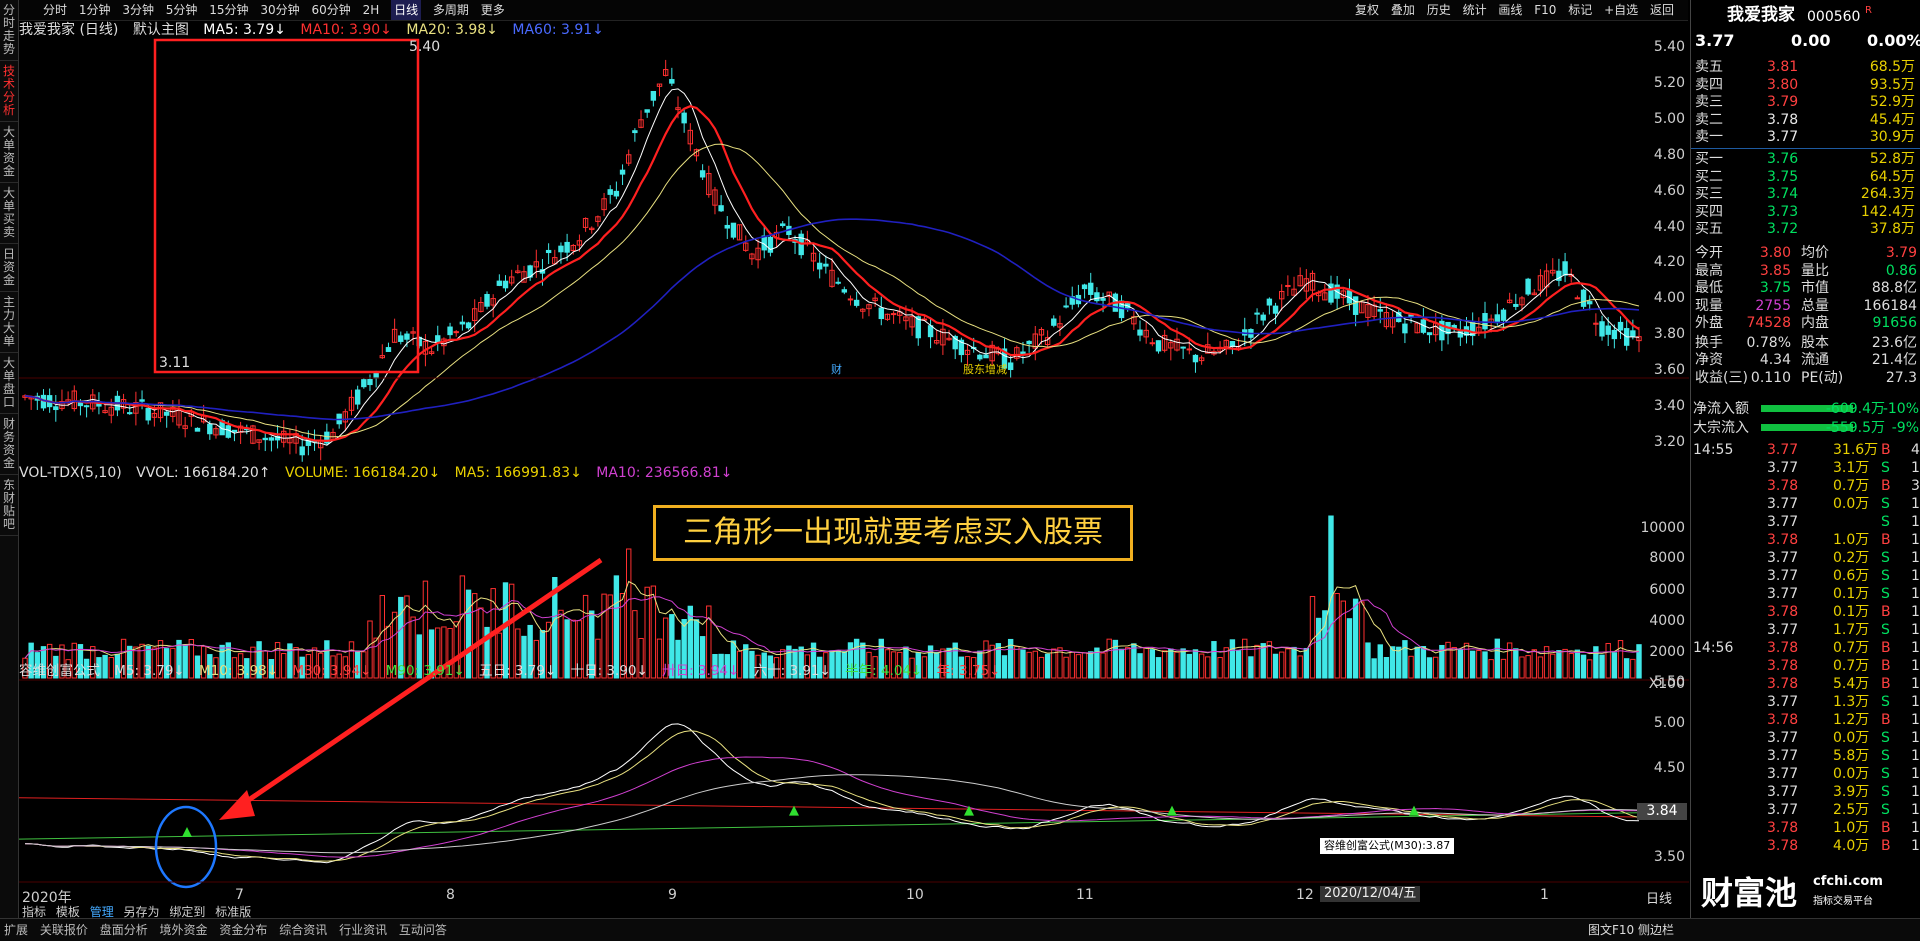 The height and width of the screenshot is (941, 1920). What do you see at coordinates (1805, 194) in the screenshot?
I see `bid-row: 买三 3.74 264.3万` at bounding box center [1805, 194].